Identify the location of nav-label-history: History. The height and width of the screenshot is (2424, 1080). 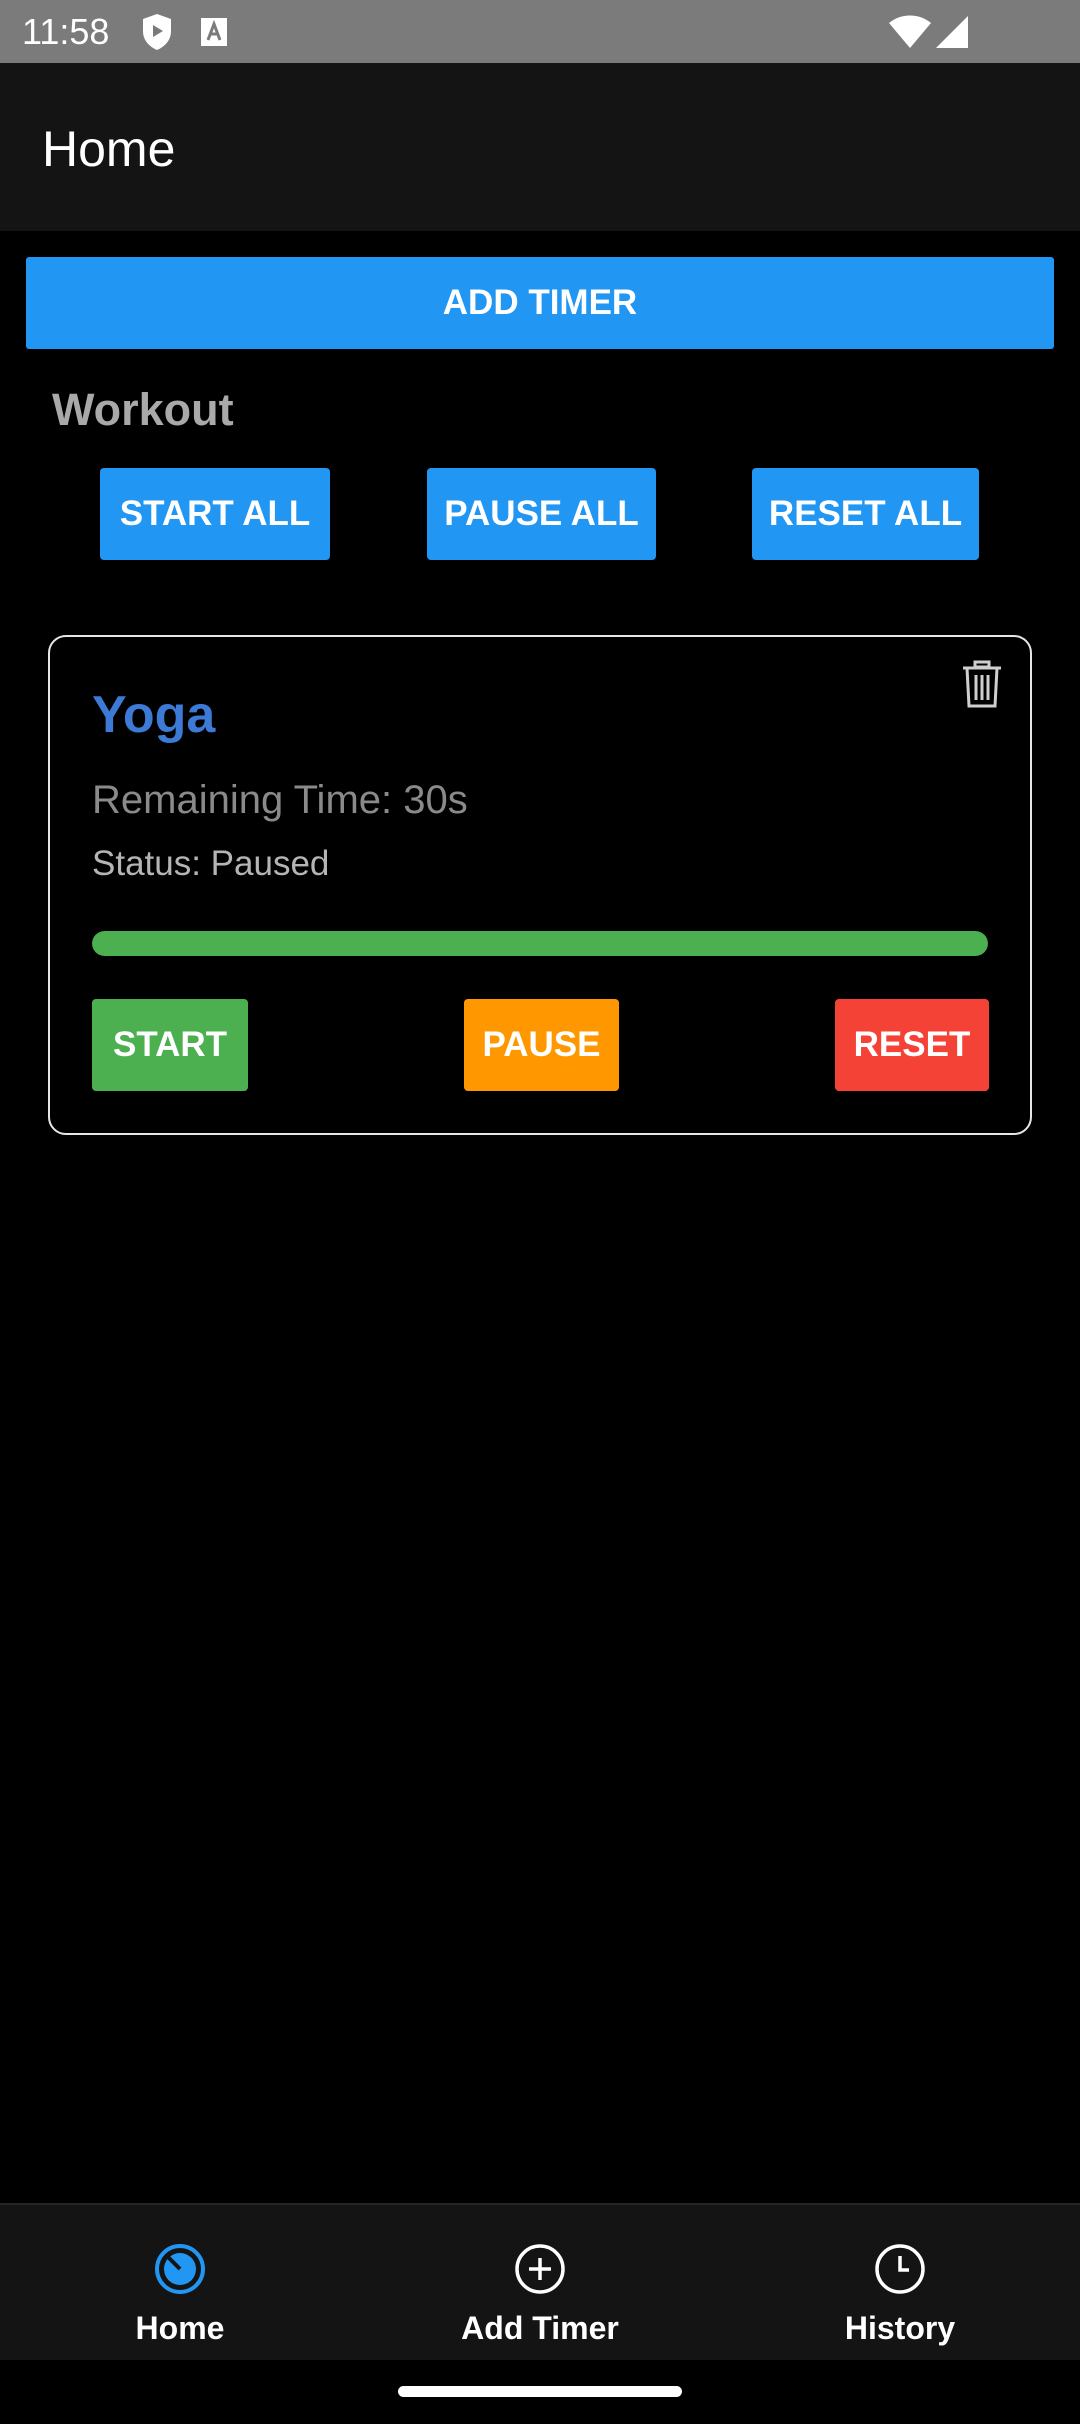
(900, 2328).